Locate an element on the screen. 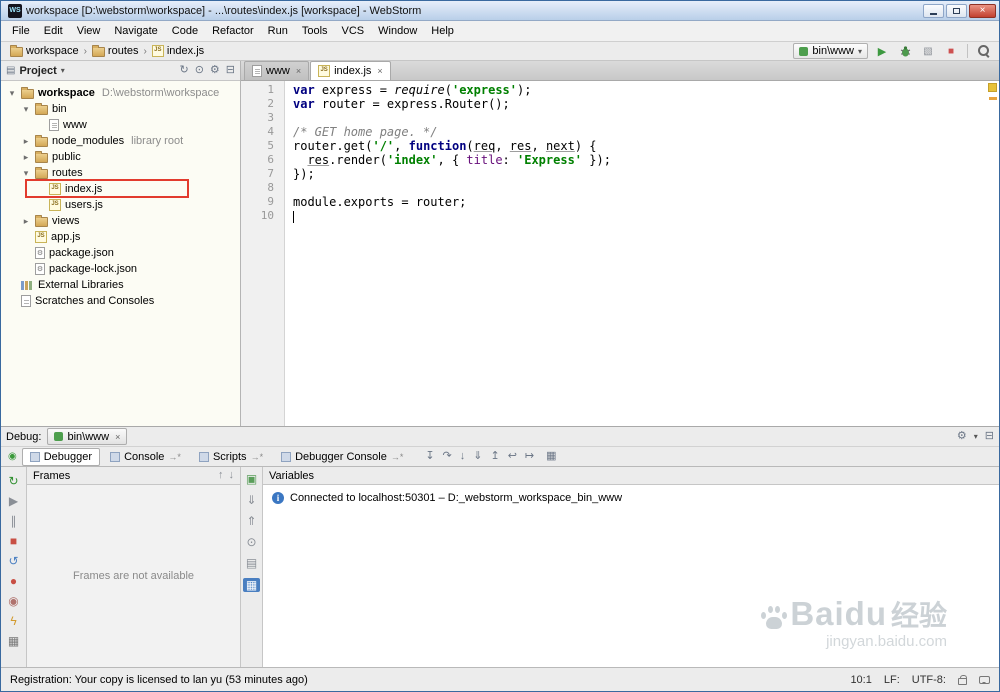 Image resolution: width=1000 pixels, height=692 pixels. menu-item-edit: Edit is located at coordinates (53, 31).